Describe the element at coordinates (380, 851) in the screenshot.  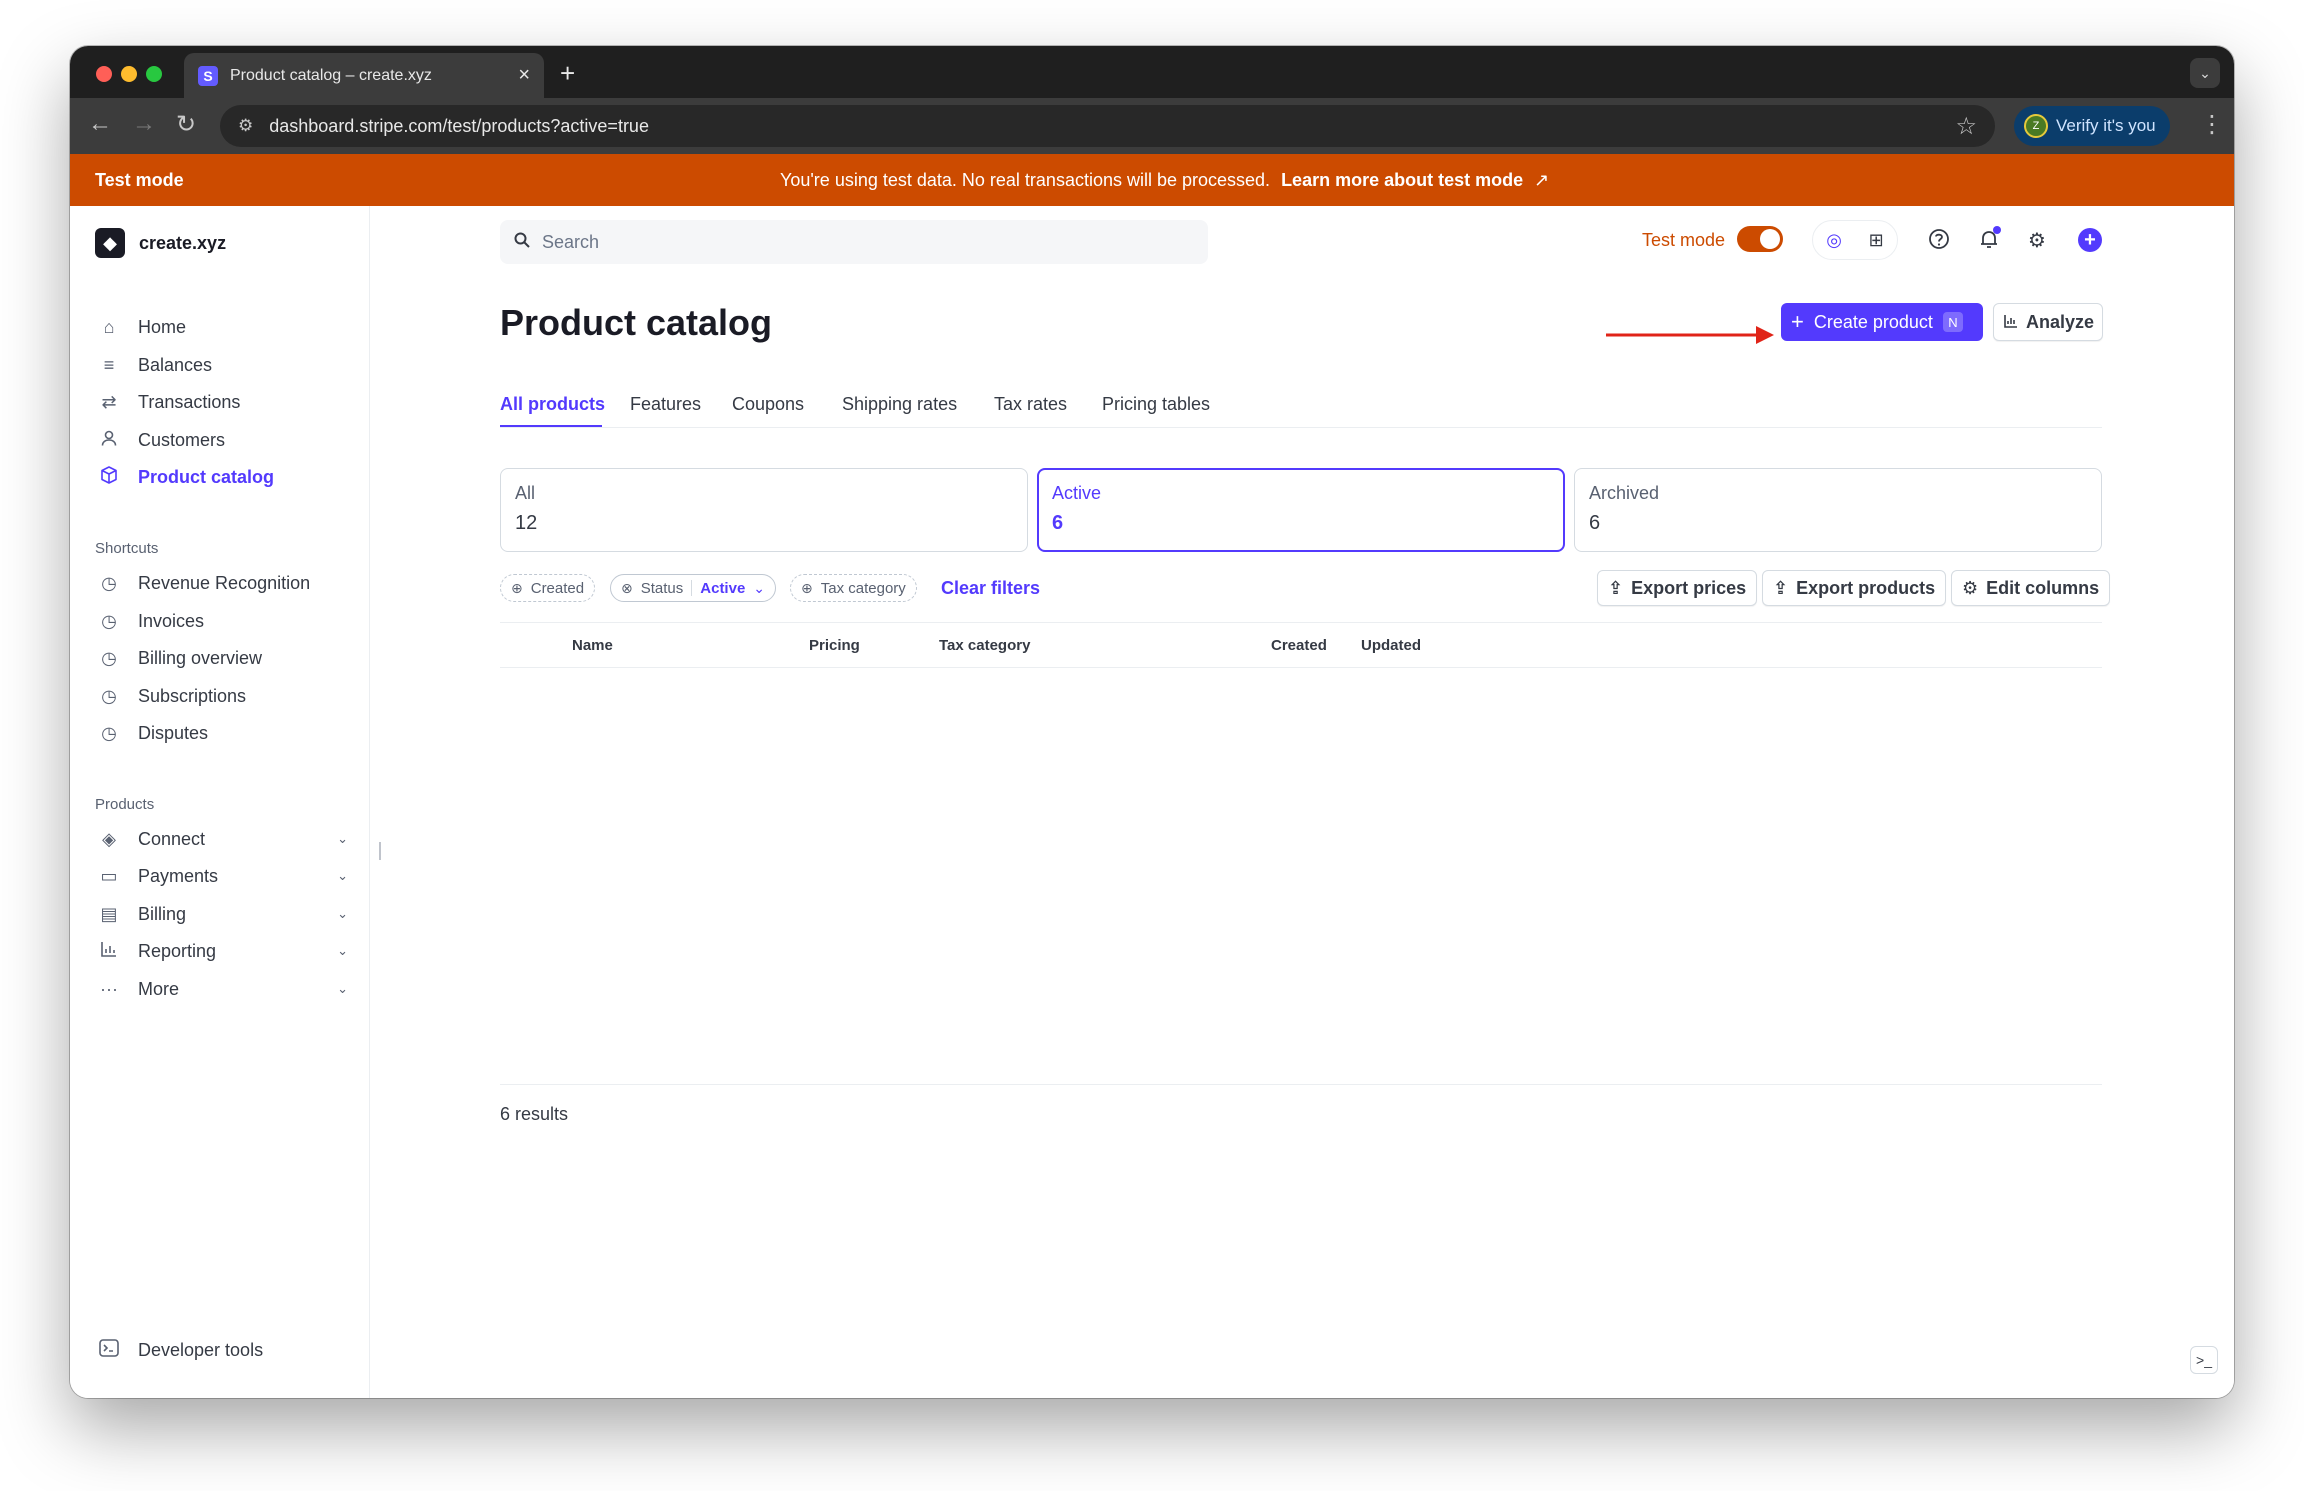
I see `sidebar-resize-handle` at that location.